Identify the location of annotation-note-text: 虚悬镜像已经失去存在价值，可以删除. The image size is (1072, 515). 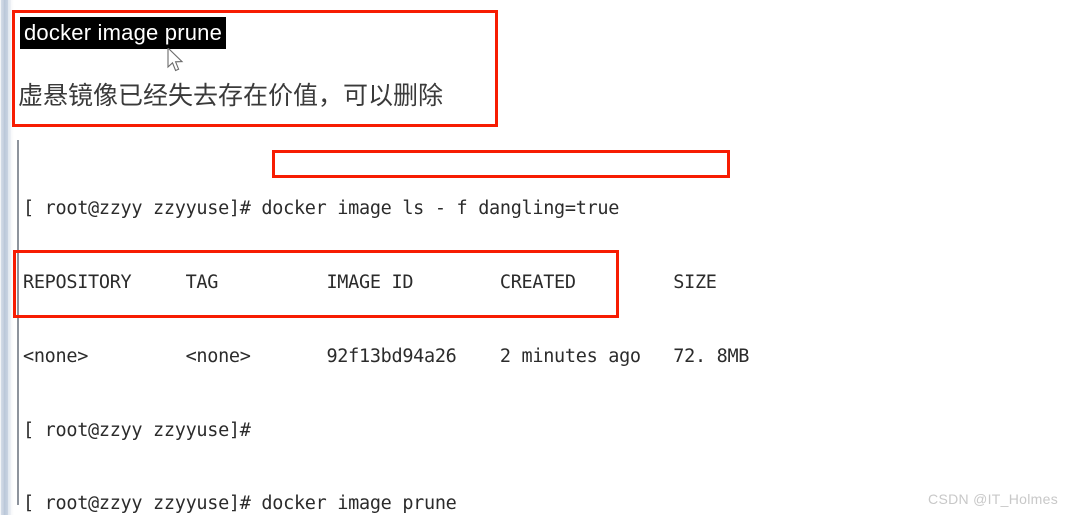
(231, 95).